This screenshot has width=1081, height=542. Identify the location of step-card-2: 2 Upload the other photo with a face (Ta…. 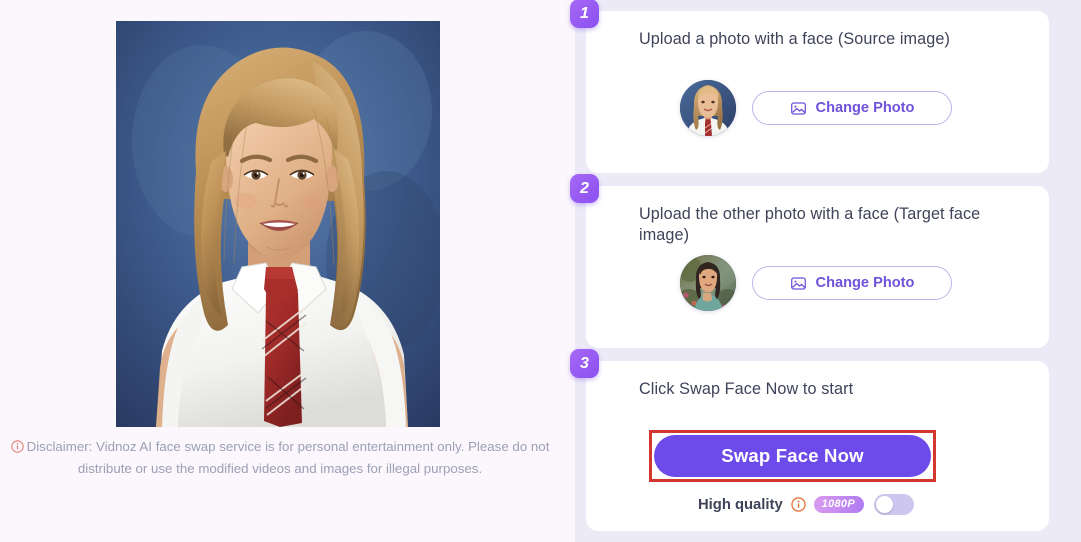
(809, 261).